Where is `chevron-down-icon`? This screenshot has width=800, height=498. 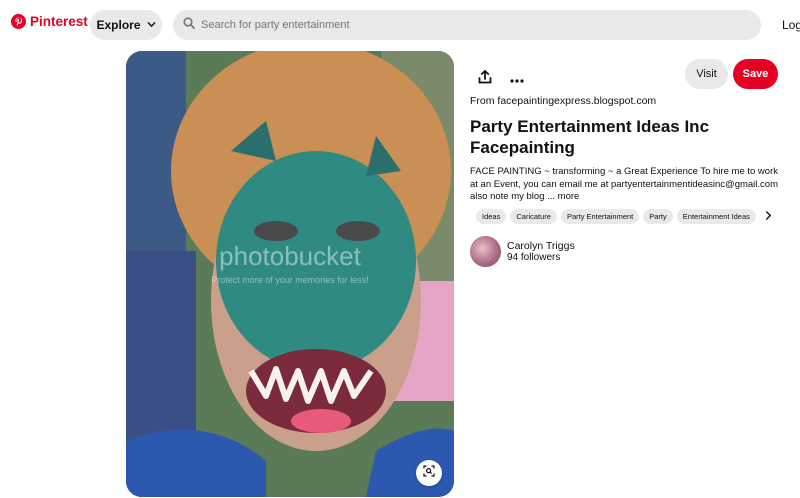 chevron-down-icon is located at coordinates (151, 25).